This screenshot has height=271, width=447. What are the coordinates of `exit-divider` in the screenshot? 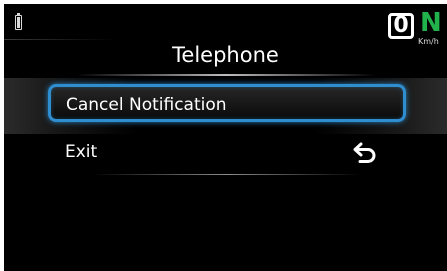 It's located at (227, 174).